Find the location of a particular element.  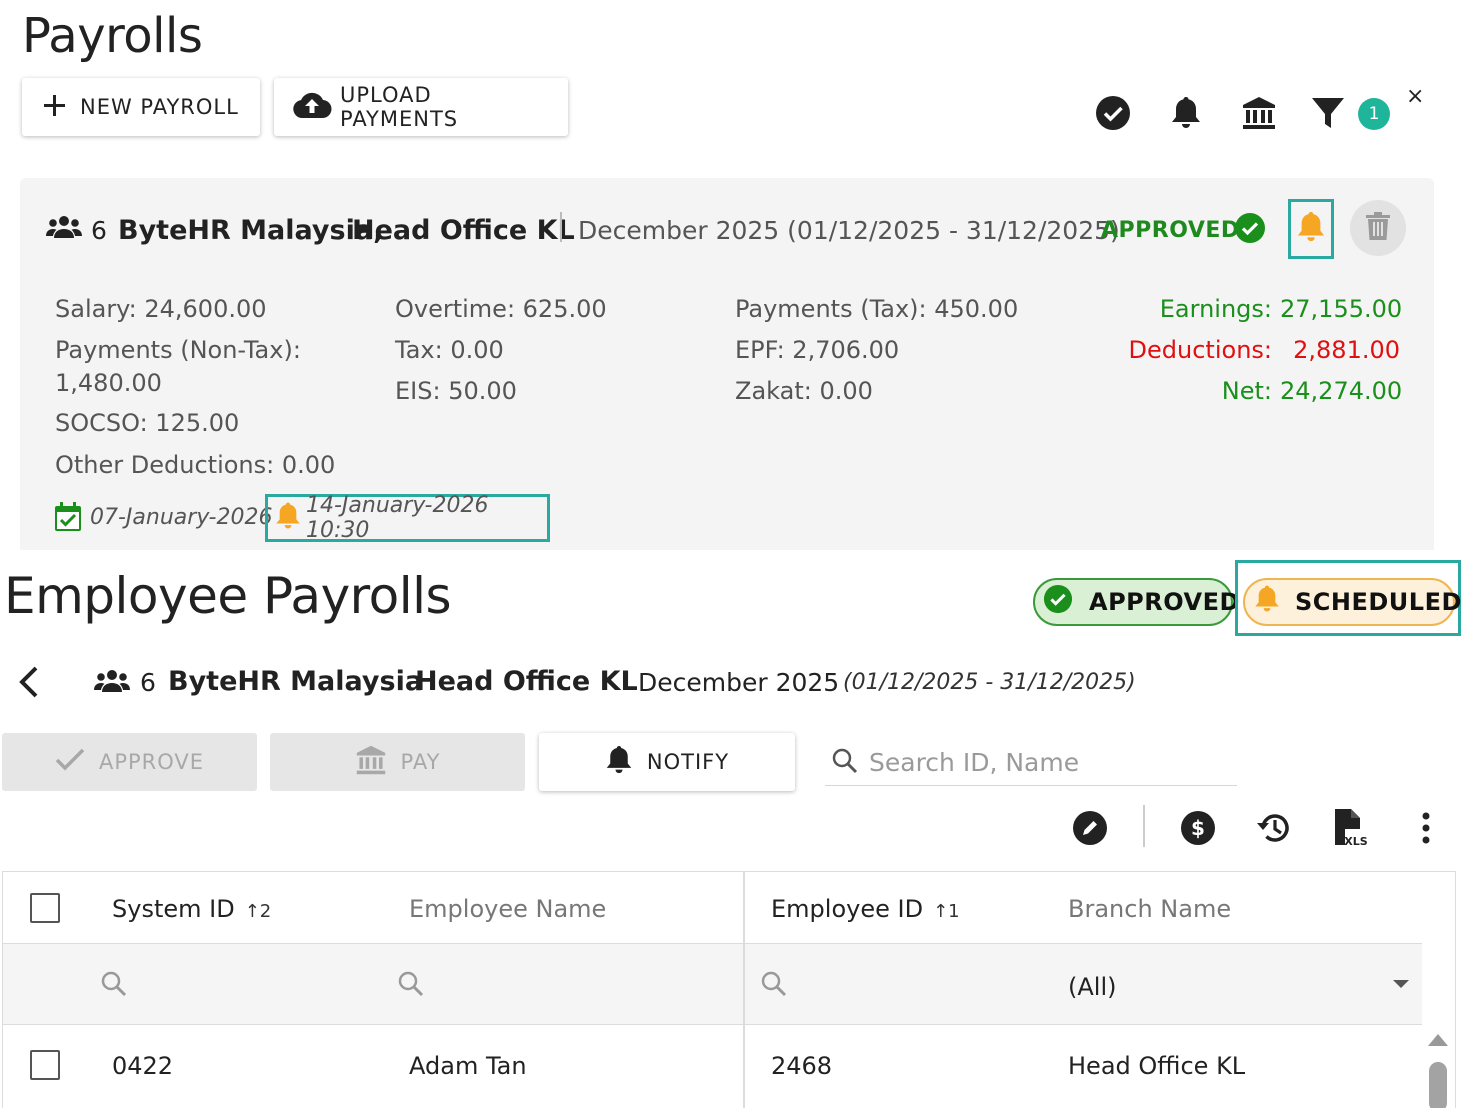

scheduled-date-text: 14-January-2026 10:30 is located at coordinates (397, 518).